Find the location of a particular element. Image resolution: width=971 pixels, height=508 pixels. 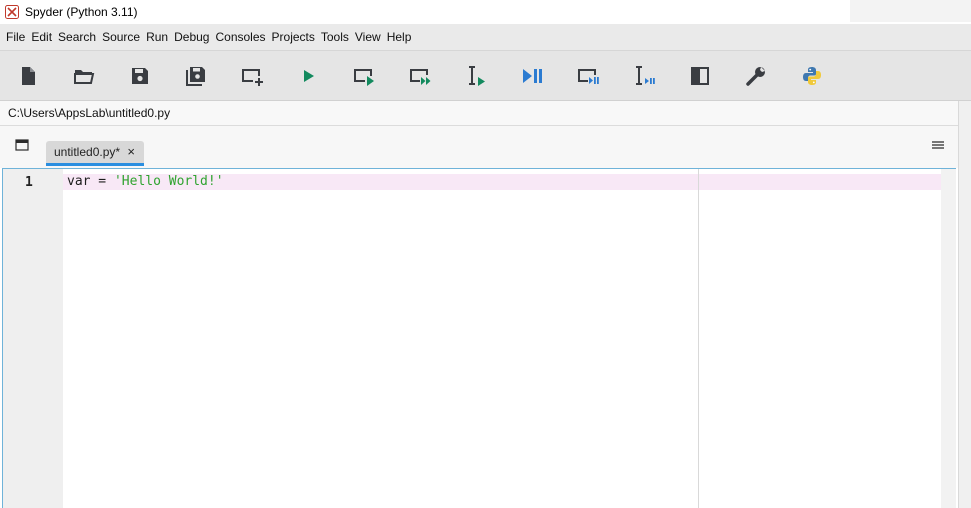

spyder-app-icon is located at coordinates (12, 12).